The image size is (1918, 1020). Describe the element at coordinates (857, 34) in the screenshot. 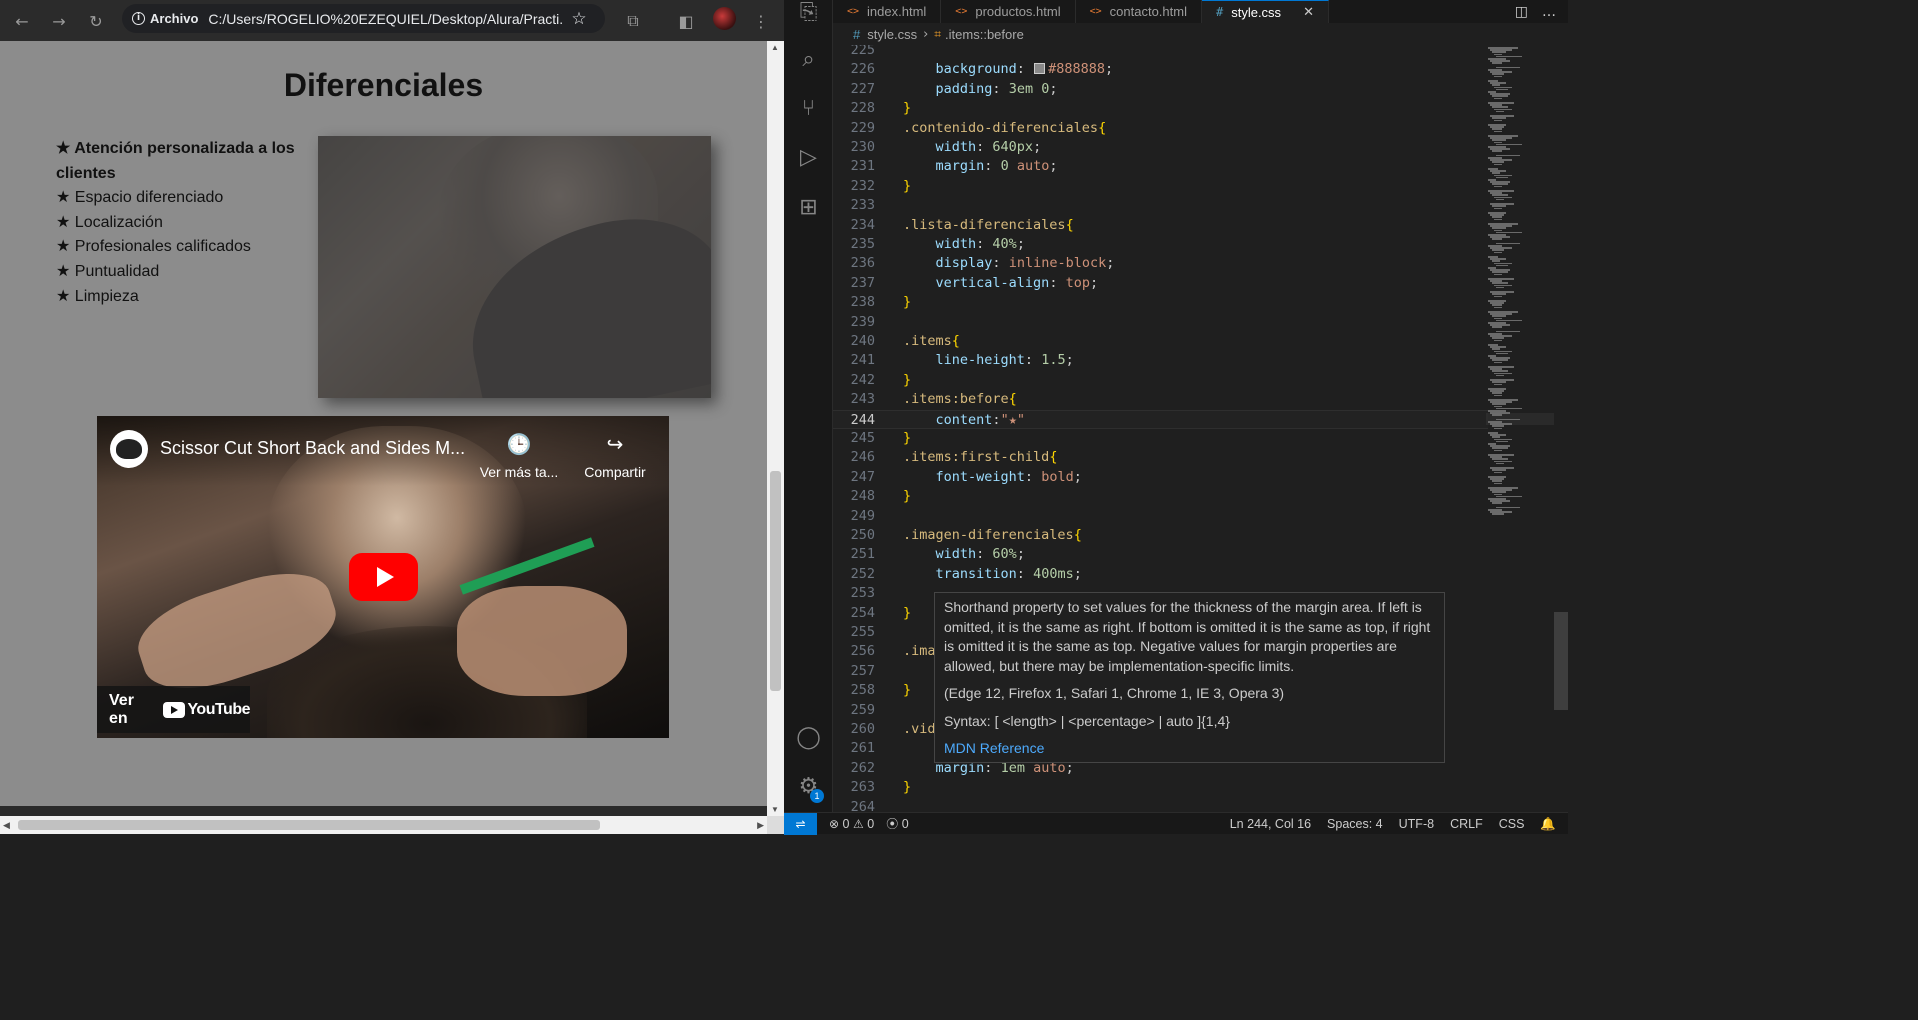

I see `css-file-icon: #` at that location.